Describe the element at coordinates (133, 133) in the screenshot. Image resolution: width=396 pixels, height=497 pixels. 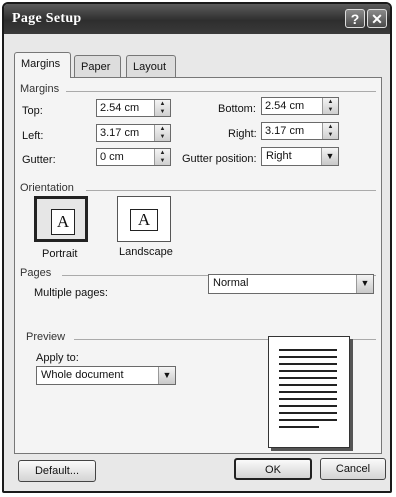
I see `left-margin-field: 3.17 cm ▲ ▼` at that location.